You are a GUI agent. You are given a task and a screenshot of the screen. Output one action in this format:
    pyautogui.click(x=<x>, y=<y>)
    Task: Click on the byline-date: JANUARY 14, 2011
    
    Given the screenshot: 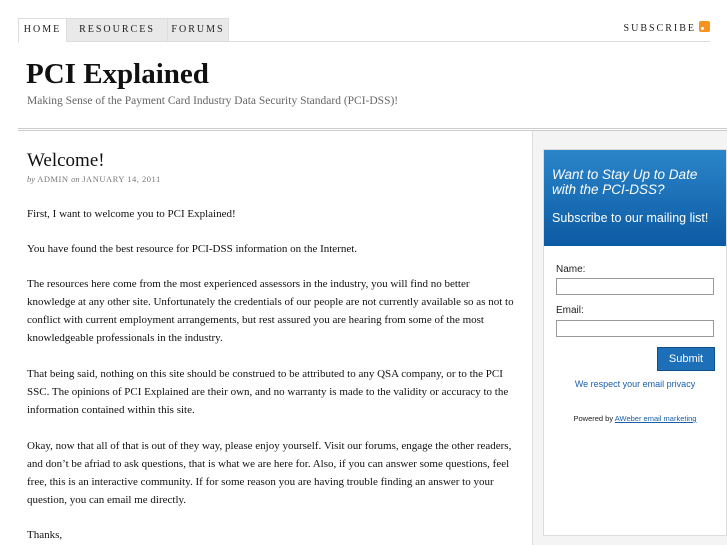 What is the action you would take?
    pyautogui.click(x=121, y=179)
    